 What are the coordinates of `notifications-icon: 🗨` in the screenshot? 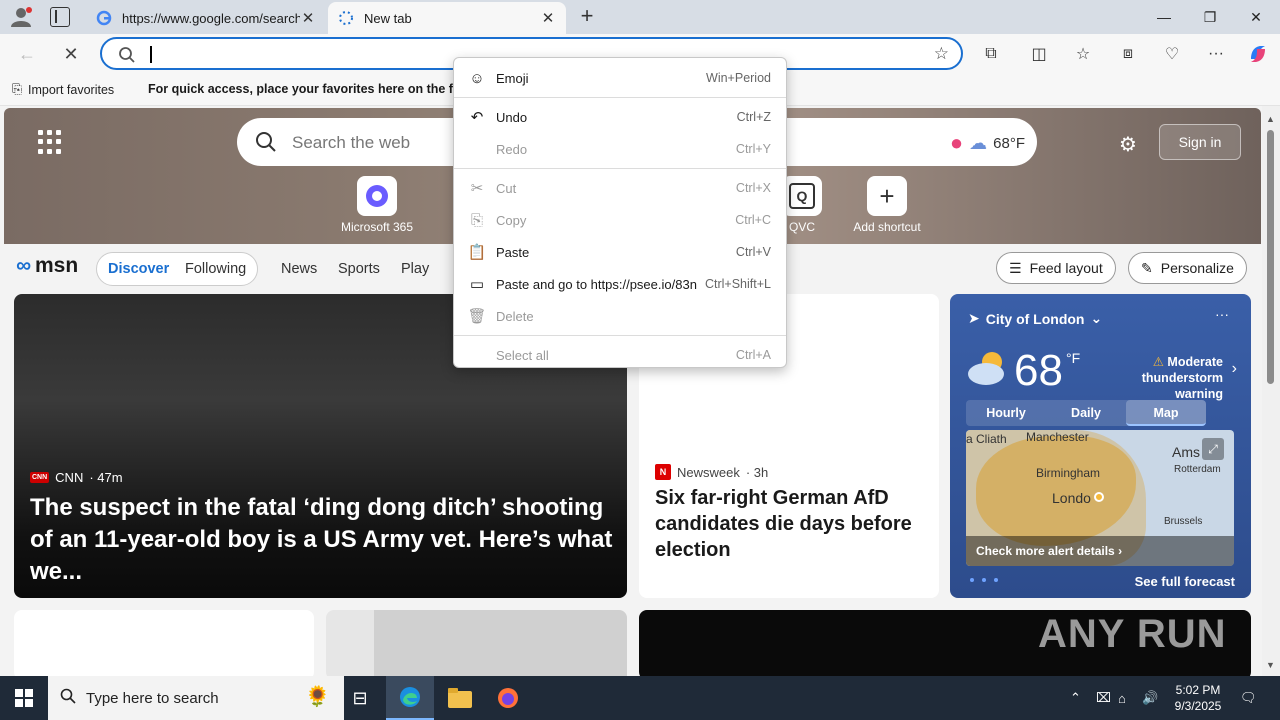 It's located at (1248, 698).